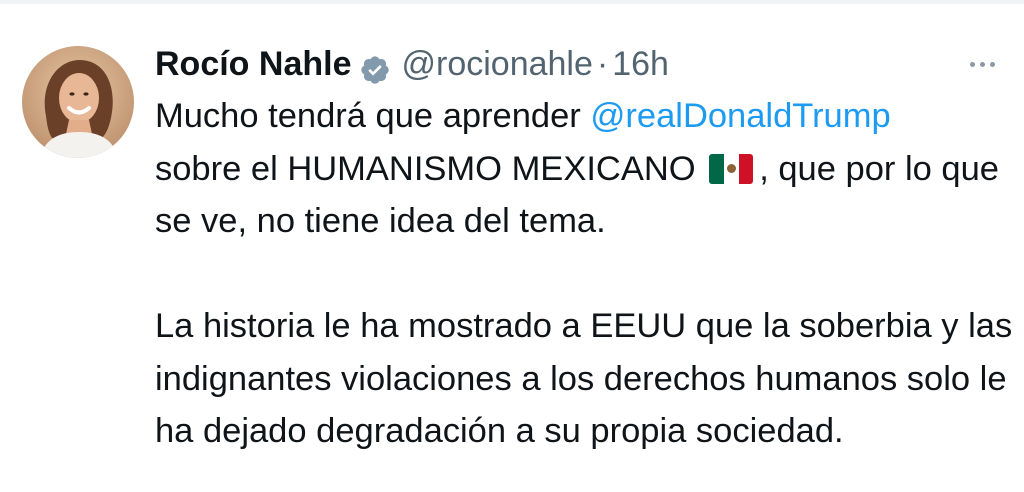  I want to click on tweet-text-segment: Mucho tendrá que aprender, so click(373, 116).